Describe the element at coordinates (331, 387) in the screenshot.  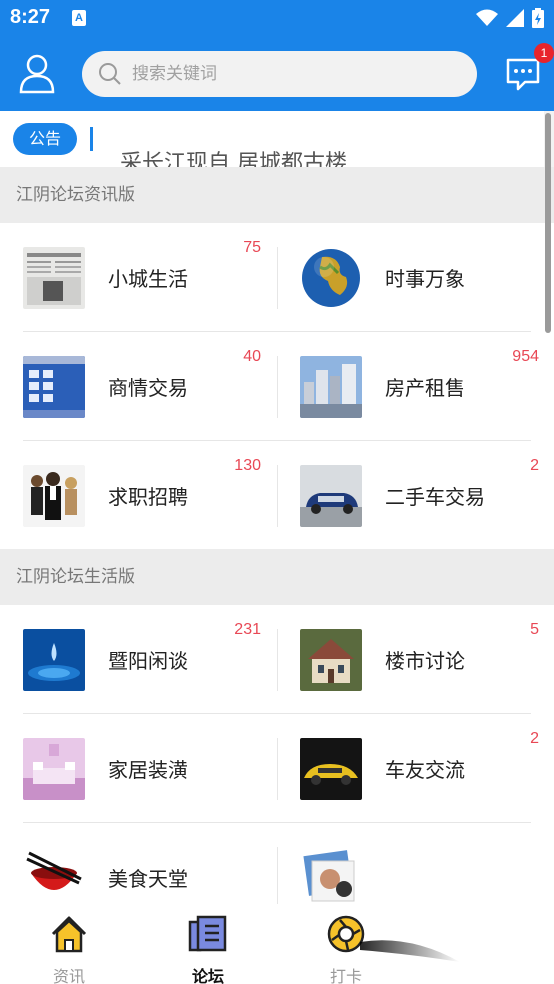
I see `buildings-thumbnail` at that location.